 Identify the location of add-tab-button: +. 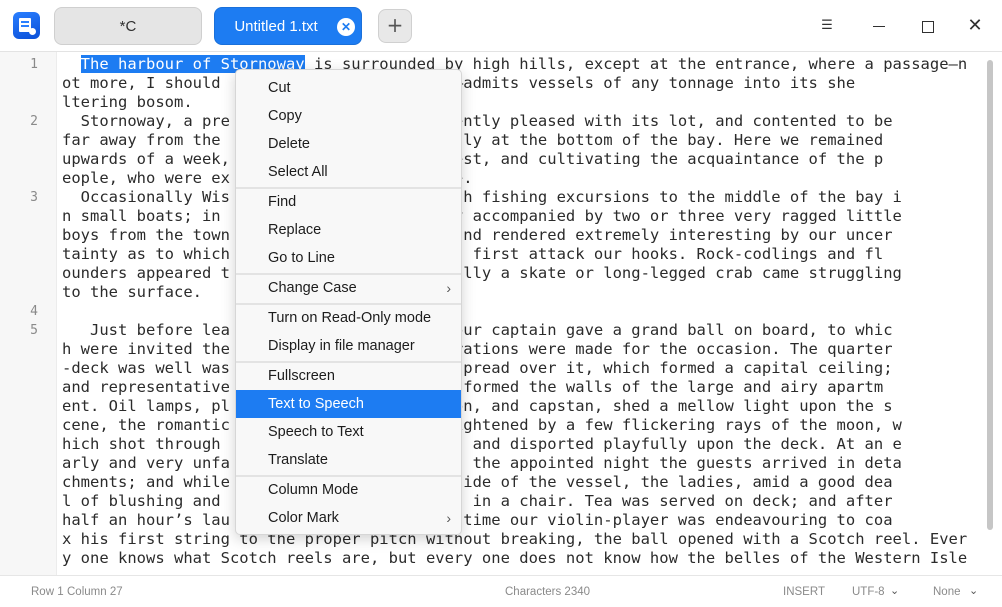
(395, 26).